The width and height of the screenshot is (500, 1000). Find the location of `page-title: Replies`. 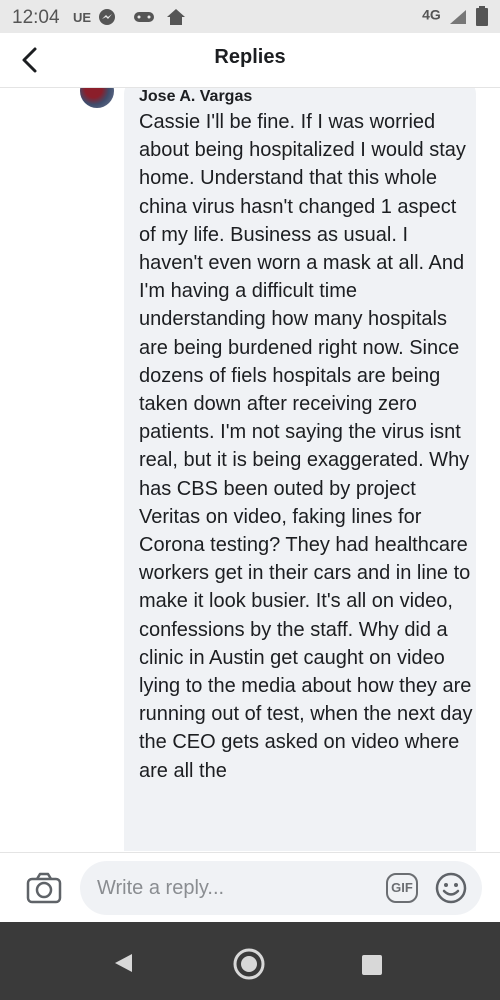

page-title: Replies is located at coordinates (250, 57).